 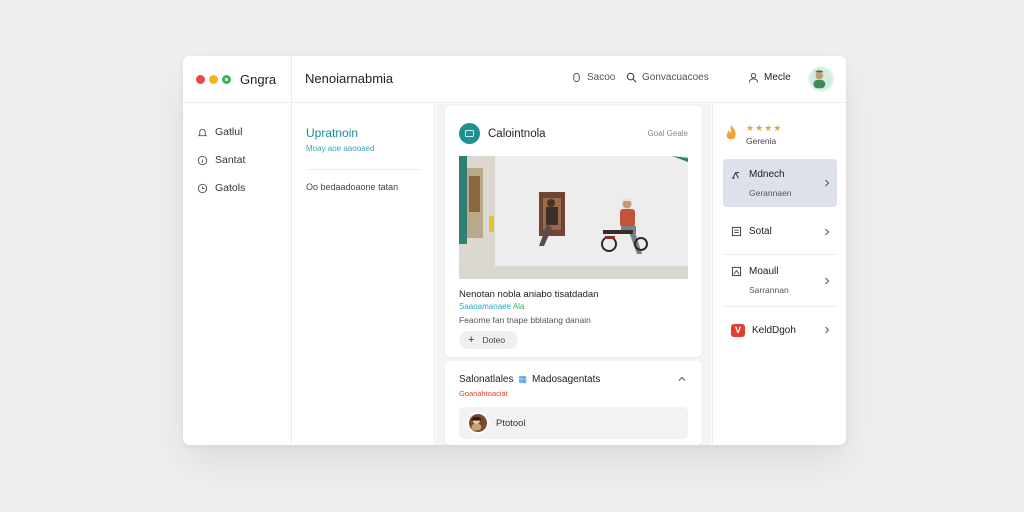 I want to click on row-label: Ptotool, so click(x=511, y=423).